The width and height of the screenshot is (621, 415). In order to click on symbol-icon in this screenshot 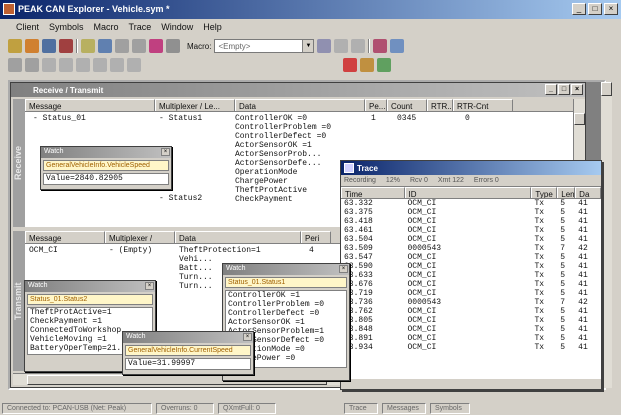, I will do `click(380, 46)`.